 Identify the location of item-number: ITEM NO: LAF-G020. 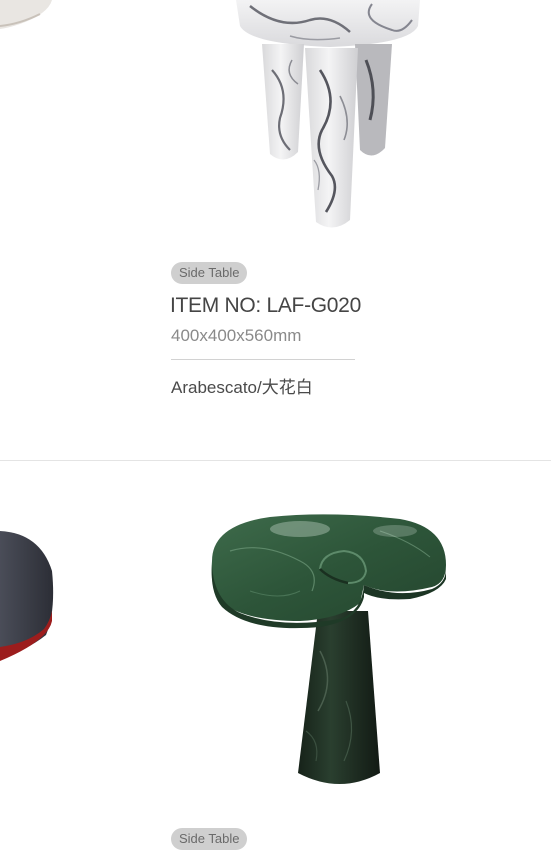
(265, 305).